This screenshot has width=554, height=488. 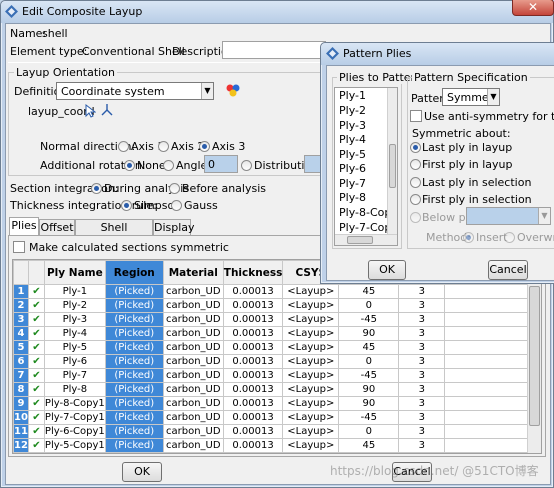 I want to click on rotation-none-radio, so click(x=129, y=165).